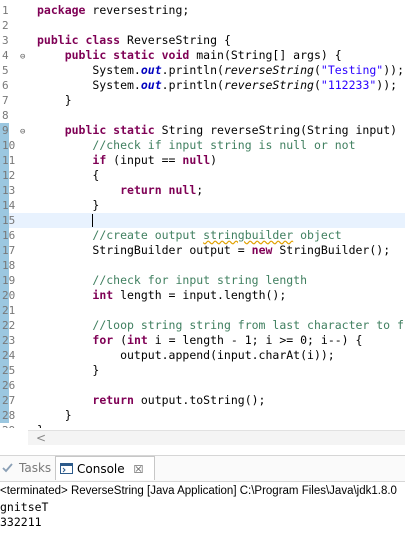  What do you see at coordinates (202, 10) in the screenshot?
I see `code-line: 1 package reversestring;` at bounding box center [202, 10].